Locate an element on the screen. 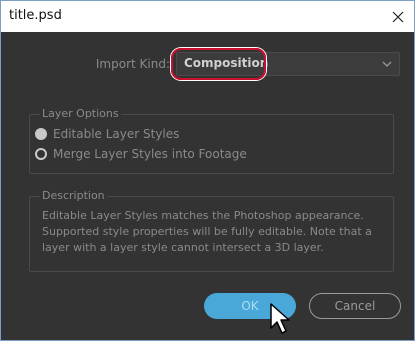 Image resolution: width=415 pixels, height=341 pixels. import-kind-select: Composition is located at coordinates (288, 64).